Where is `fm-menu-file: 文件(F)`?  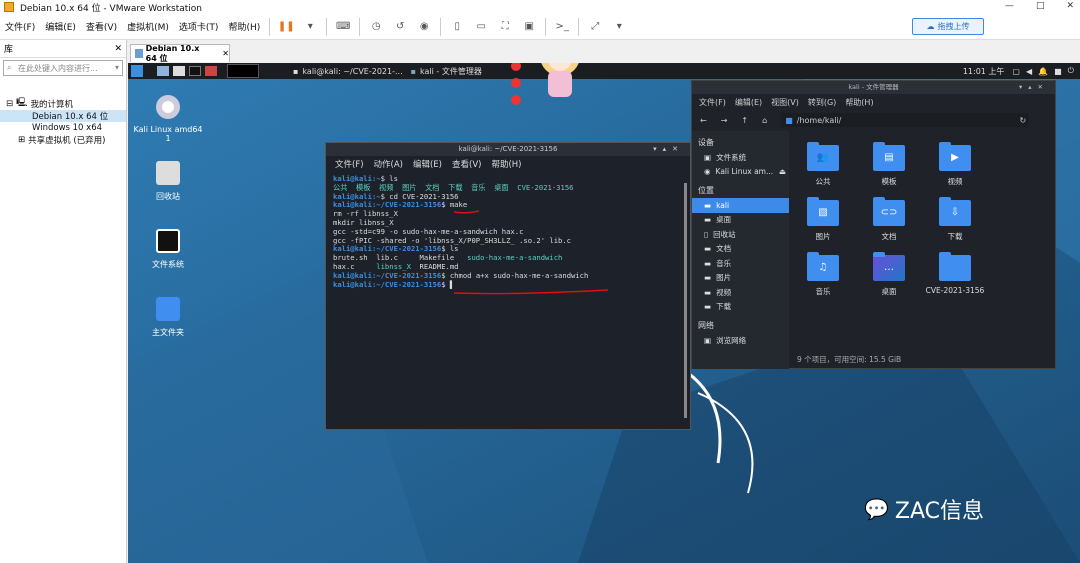 fm-menu-file: 文件(F) is located at coordinates (712, 102).